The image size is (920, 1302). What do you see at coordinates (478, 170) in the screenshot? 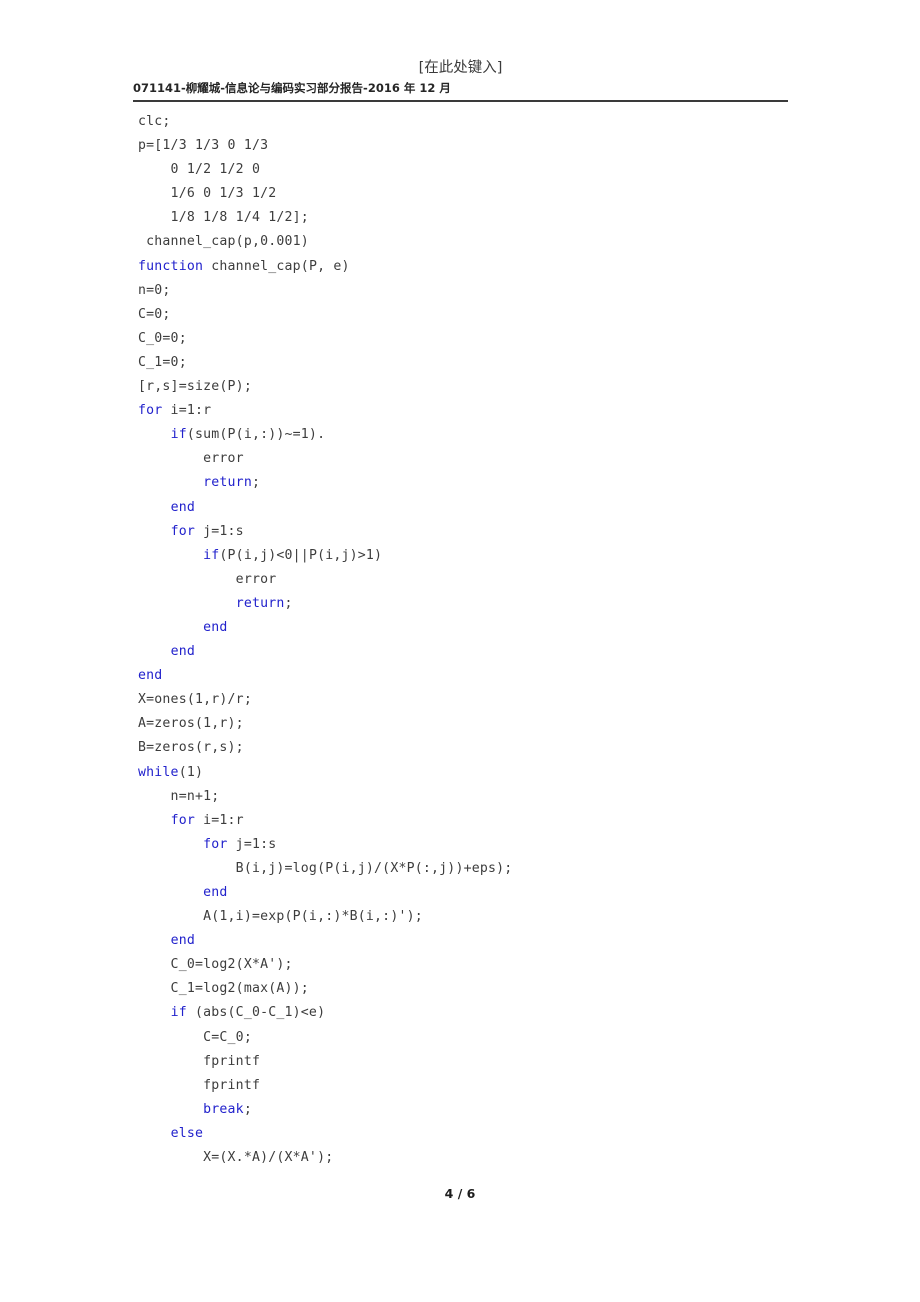
I see `code-line: 0 1/2 1/2 0` at bounding box center [478, 170].